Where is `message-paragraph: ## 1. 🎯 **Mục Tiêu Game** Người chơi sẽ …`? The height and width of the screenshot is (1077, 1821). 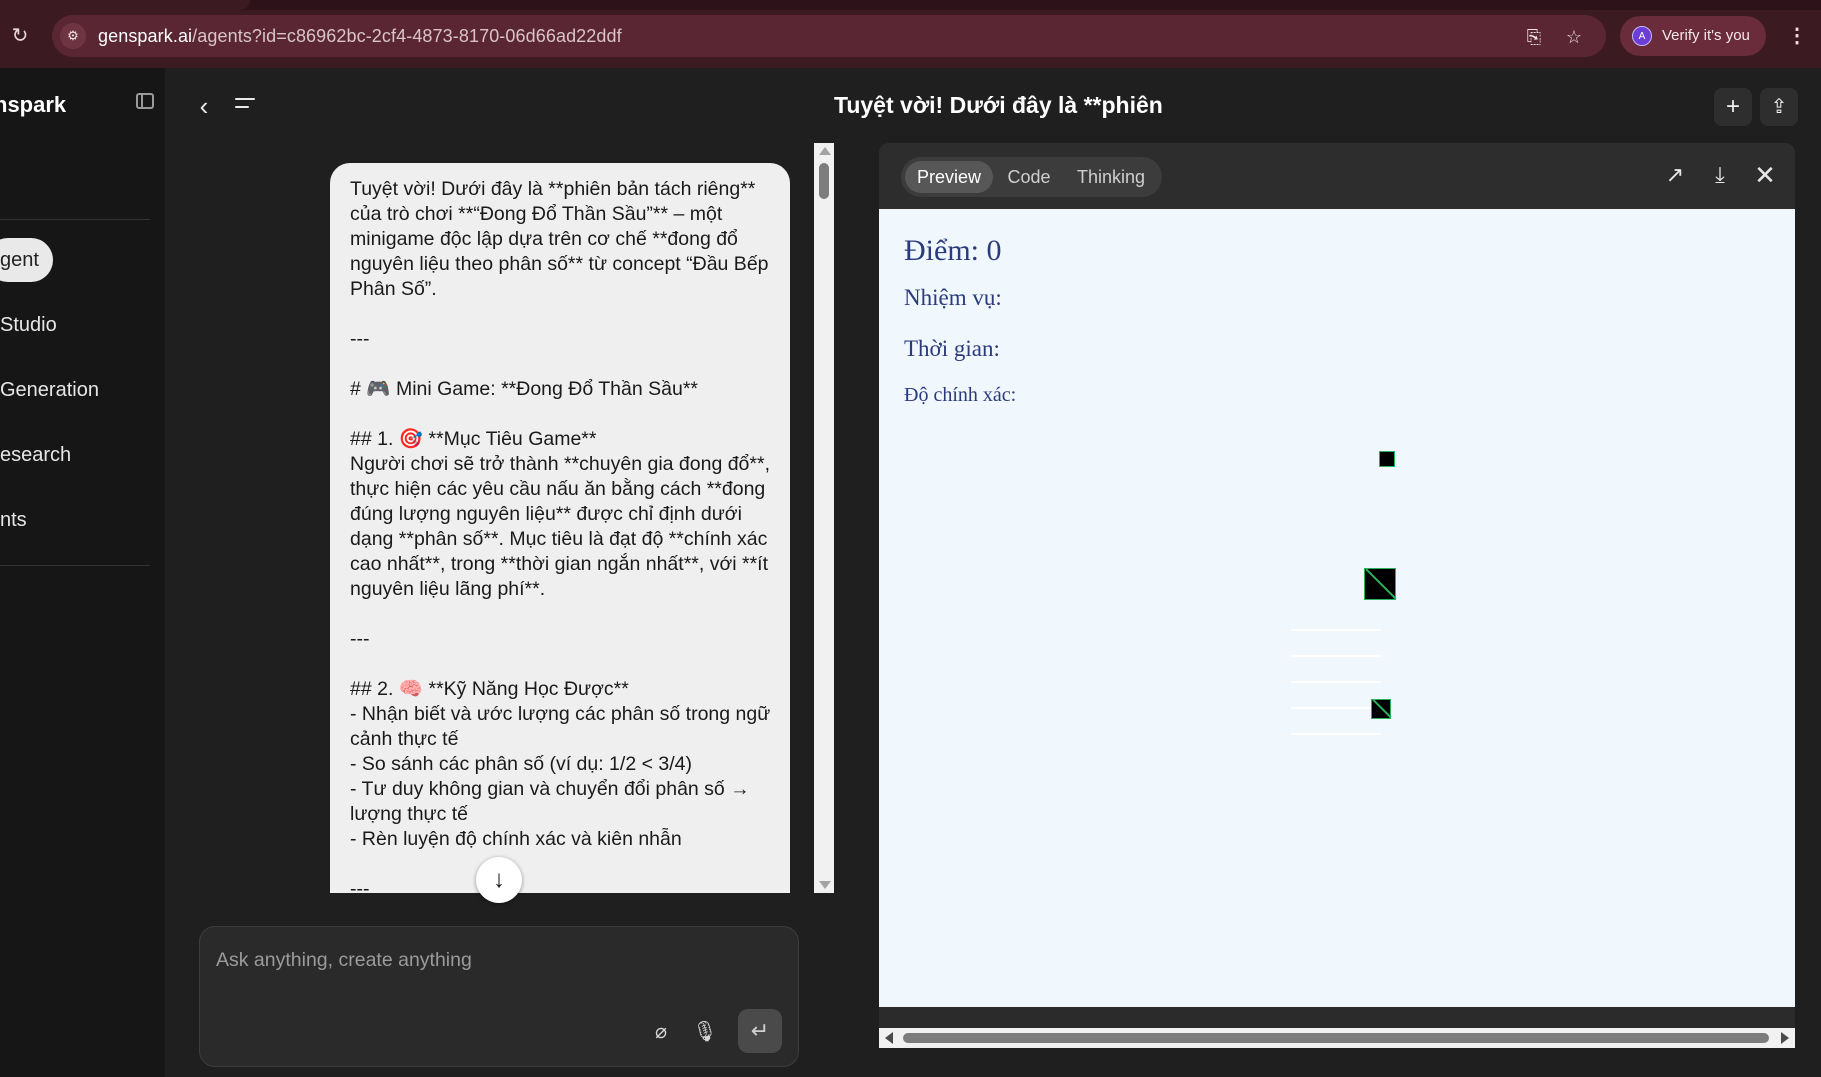
message-paragraph: ## 1. 🎯 **Mục Tiêu Game** Người chơi sẽ … is located at coordinates (560, 514).